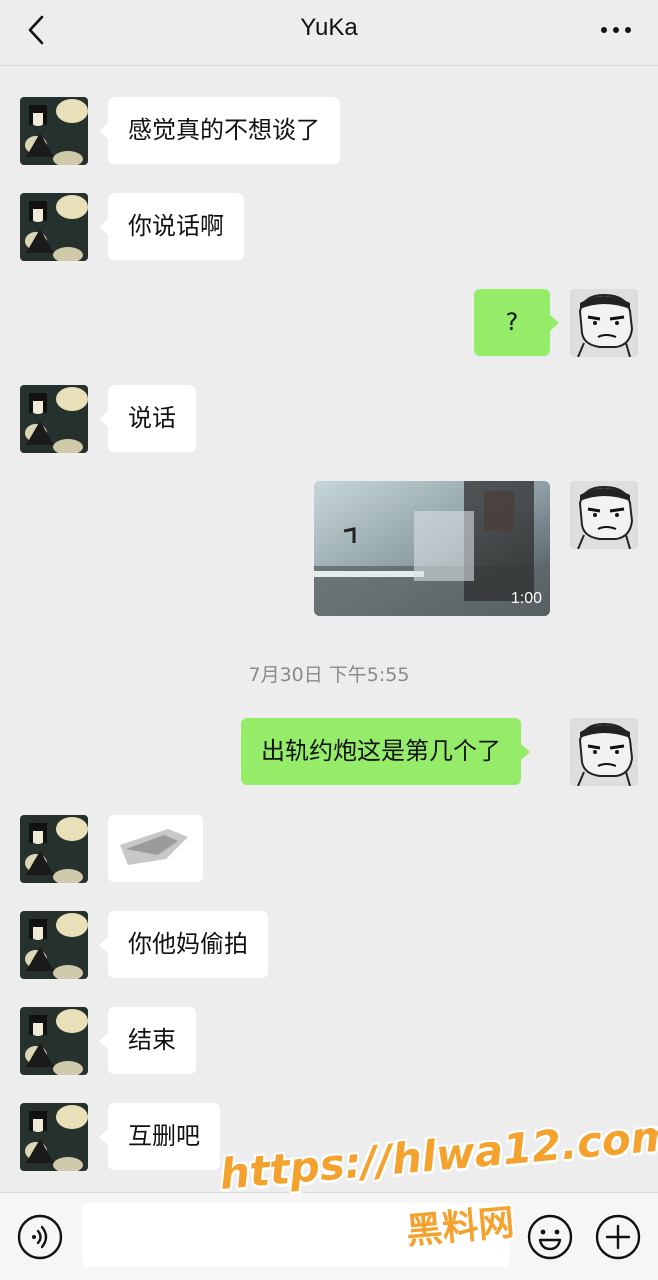 The image size is (658, 1280). I want to click on plus-icon, so click(618, 1237).